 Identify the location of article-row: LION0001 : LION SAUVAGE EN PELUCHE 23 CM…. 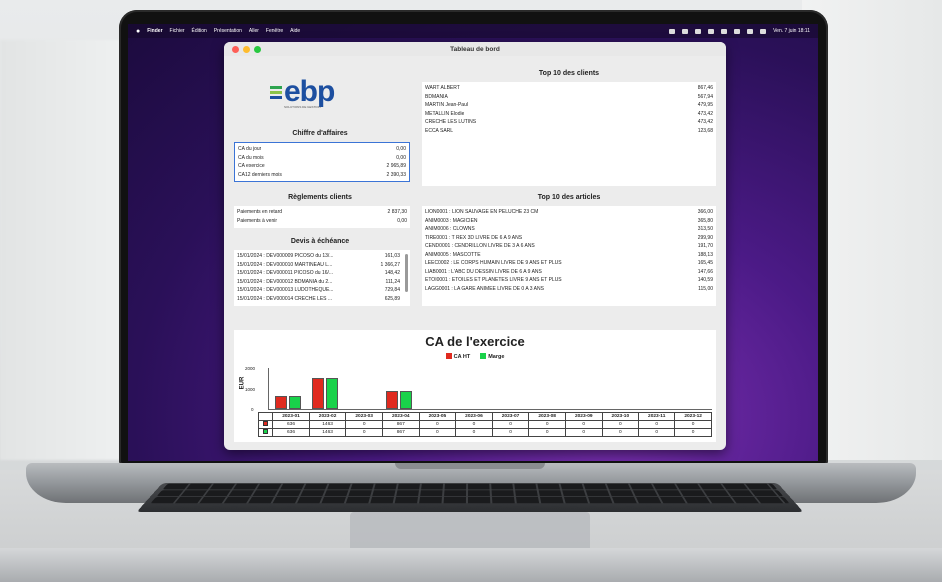
(569, 212).